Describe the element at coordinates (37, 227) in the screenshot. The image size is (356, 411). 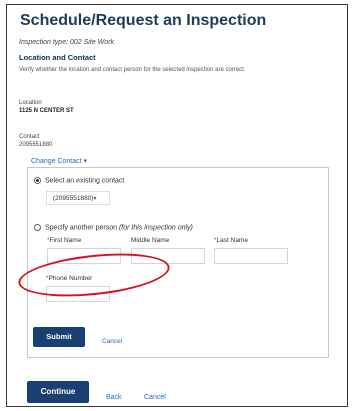
I see `another-person-radio` at that location.